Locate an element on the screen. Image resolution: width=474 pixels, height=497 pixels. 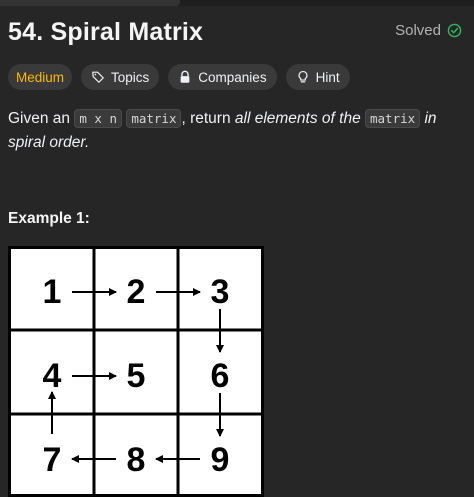
cell-value: 5 is located at coordinates (136, 376).